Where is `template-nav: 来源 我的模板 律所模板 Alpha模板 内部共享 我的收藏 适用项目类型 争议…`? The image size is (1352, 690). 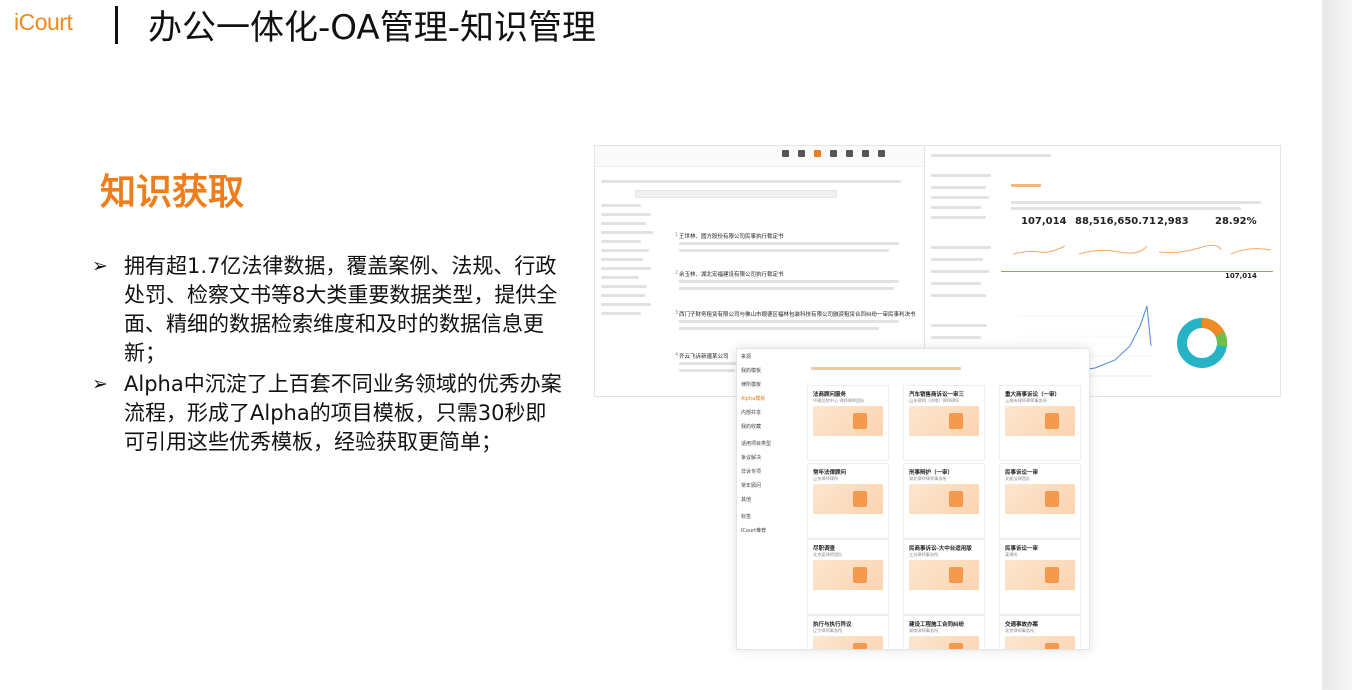
template-nav: 来源 我的模板 律所模板 Alpha模板 内部共享 我的收藏 适用项目类型 争议… is located at coordinates (773, 447).